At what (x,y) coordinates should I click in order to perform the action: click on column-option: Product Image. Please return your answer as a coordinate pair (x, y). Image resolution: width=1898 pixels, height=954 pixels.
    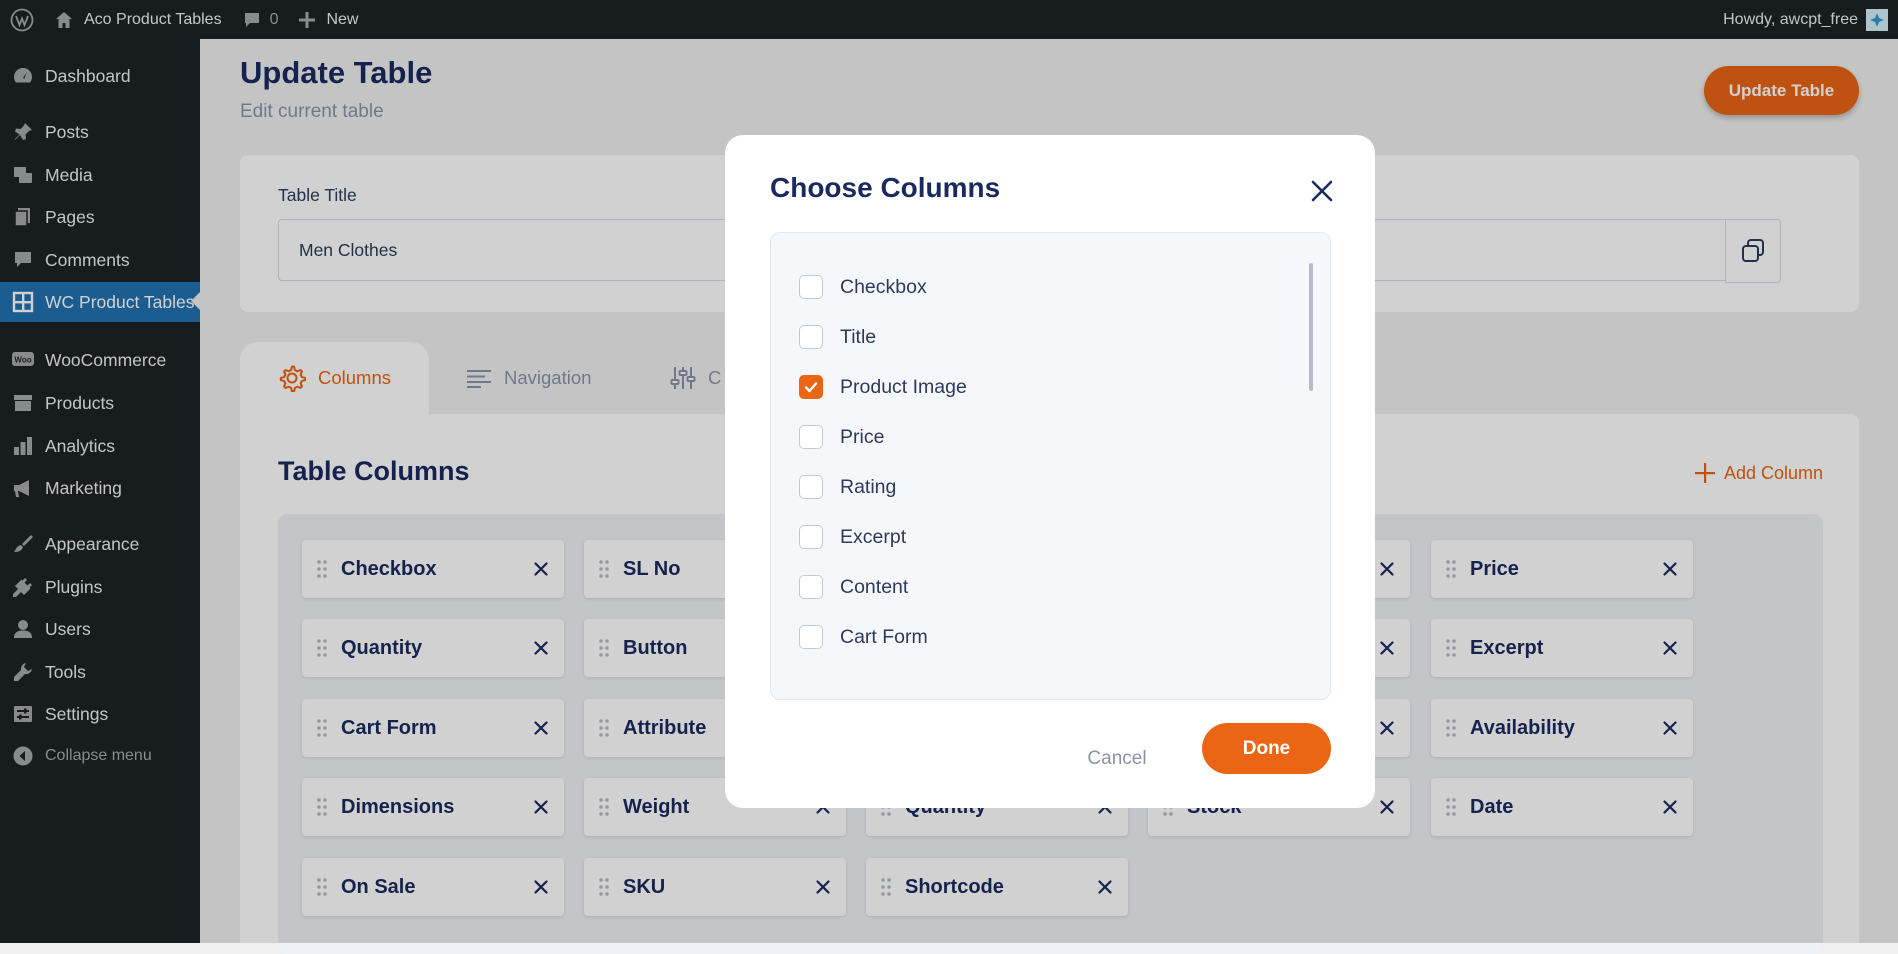
    Looking at the image, I should click on (883, 387).